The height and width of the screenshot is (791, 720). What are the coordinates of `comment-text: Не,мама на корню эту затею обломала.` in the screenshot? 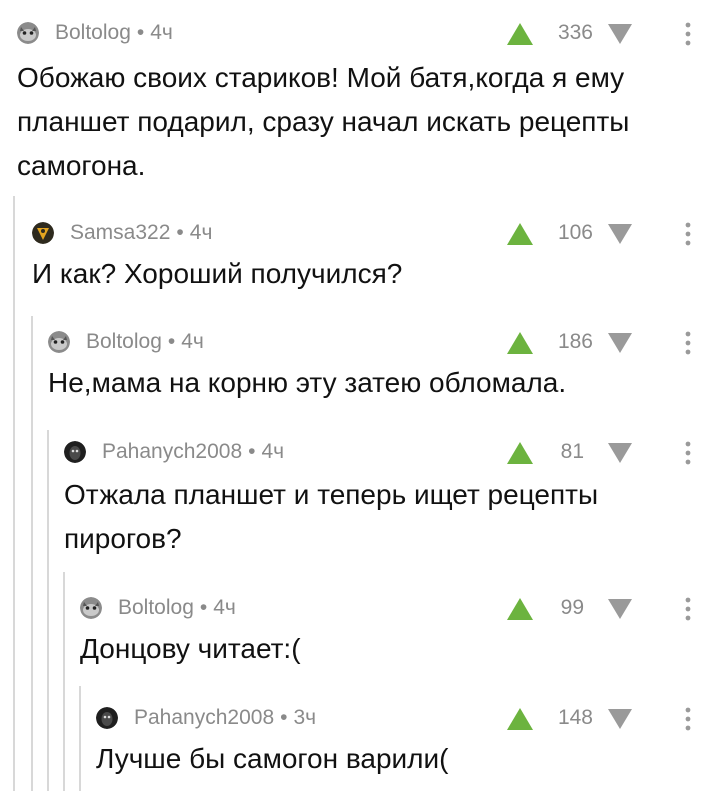 It's located at (307, 383).